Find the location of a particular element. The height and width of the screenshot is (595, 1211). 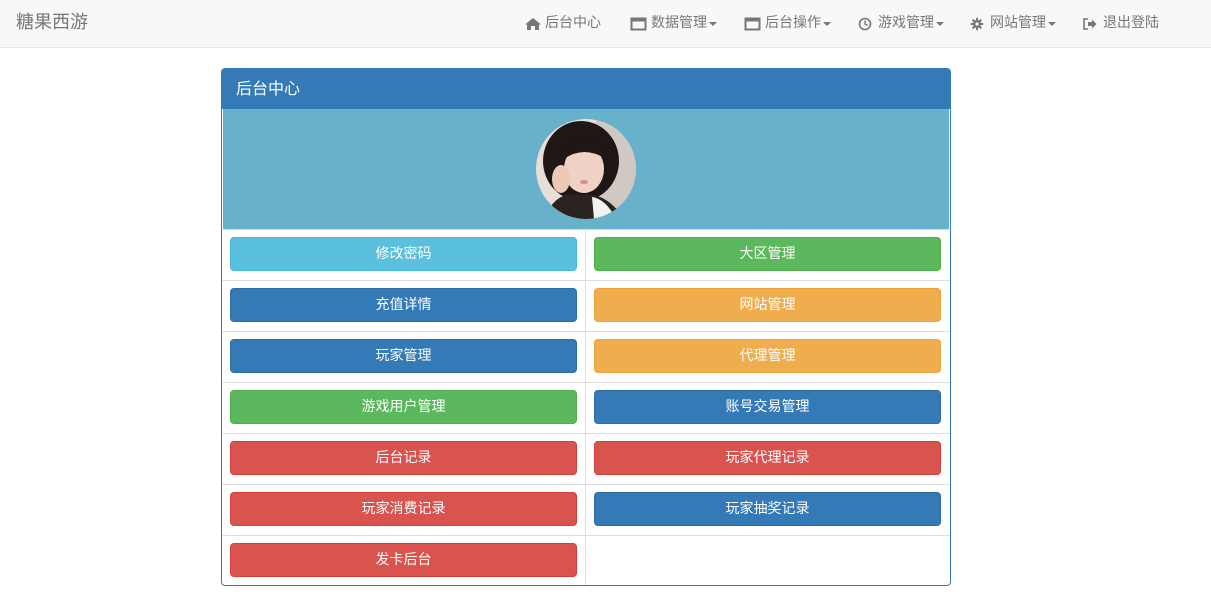

brand-title: 糖果西游 is located at coordinates (52, 23).